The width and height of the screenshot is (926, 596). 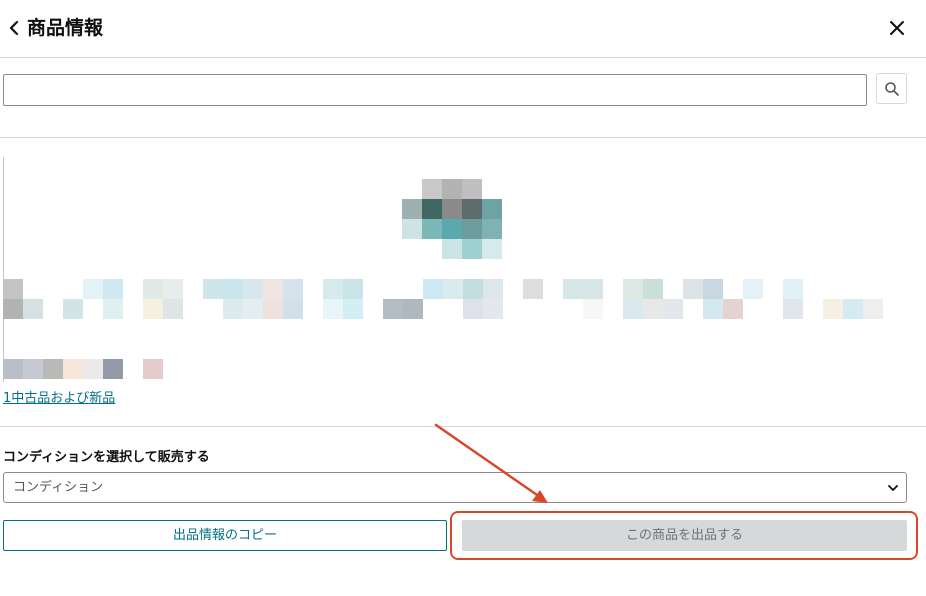 What do you see at coordinates (463, 29) in the screenshot?
I see `header: 商品情報` at bounding box center [463, 29].